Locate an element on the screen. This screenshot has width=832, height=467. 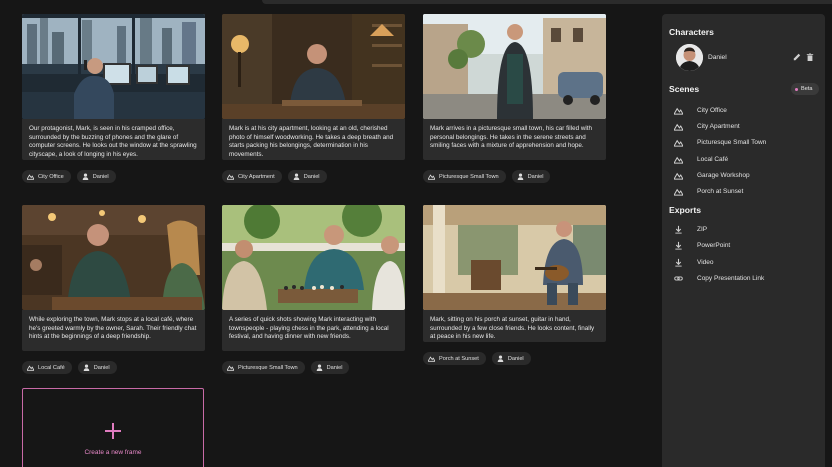
create-new-frame-button: Create a new frame is located at coordinates (113, 427).